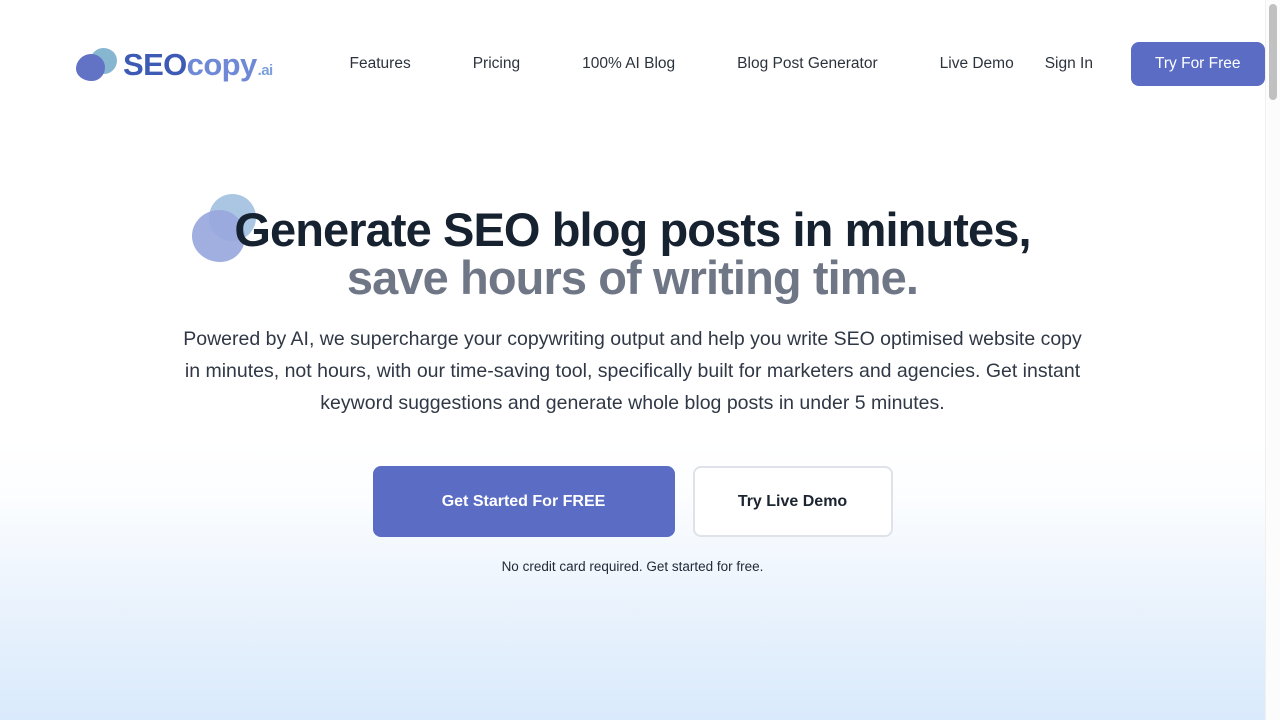 The height and width of the screenshot is (720, 1280). What do you see at coordinates (222, 64) in the screenshot?
I see `logo-text-copy: copy` at bounding box center [222, 64].